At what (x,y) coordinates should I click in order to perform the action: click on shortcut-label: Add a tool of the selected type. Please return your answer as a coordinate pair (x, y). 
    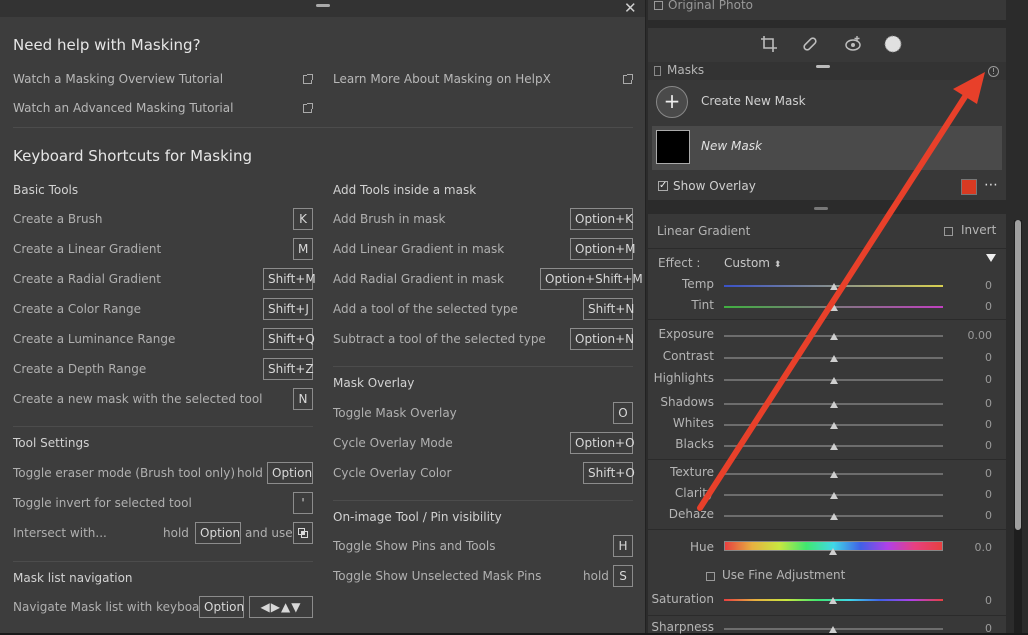
    Looking at the image, I should click on (425, 309).